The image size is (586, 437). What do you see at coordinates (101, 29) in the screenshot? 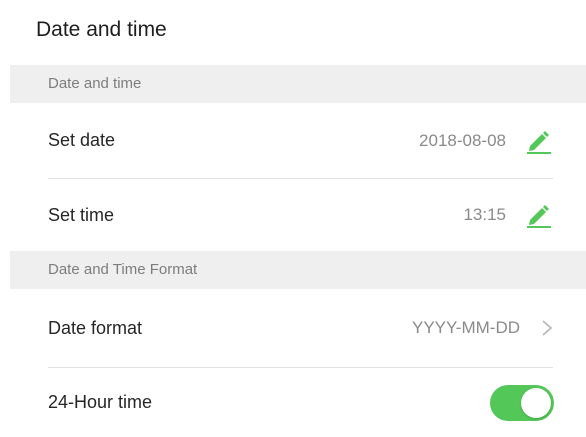
I see `page-title: Date and time` at bounding box center [101, 29].